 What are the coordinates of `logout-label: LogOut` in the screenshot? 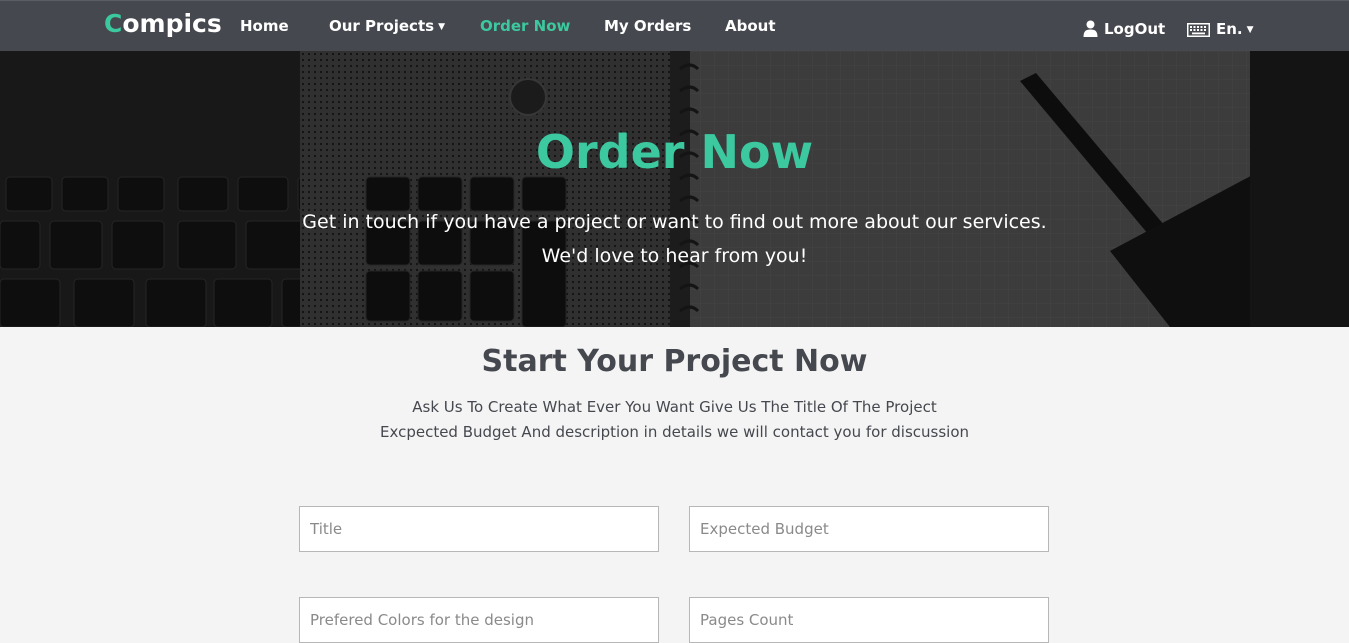 It's located at (1135, 29).